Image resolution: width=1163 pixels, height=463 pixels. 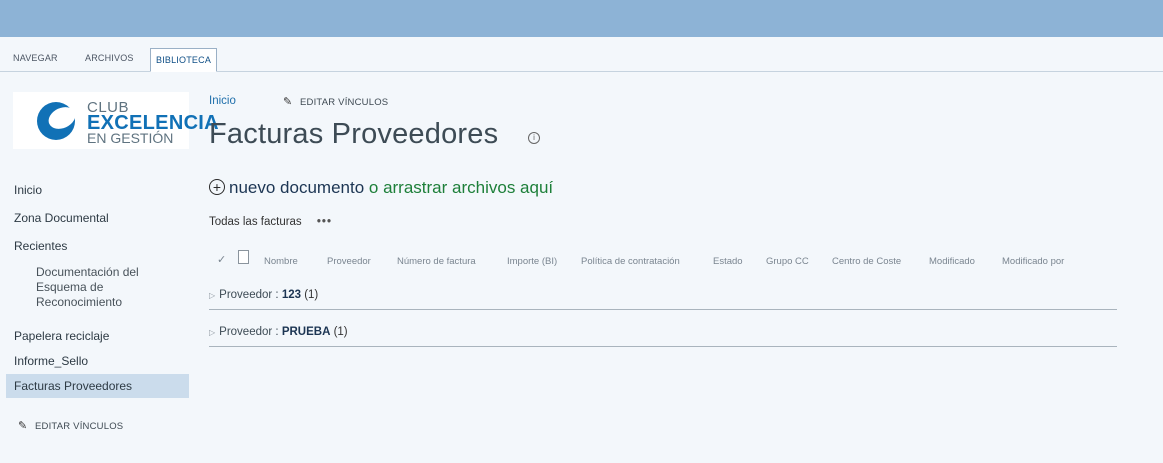 I want to click on add-circle-icon: +, so click(x=217, y=187).